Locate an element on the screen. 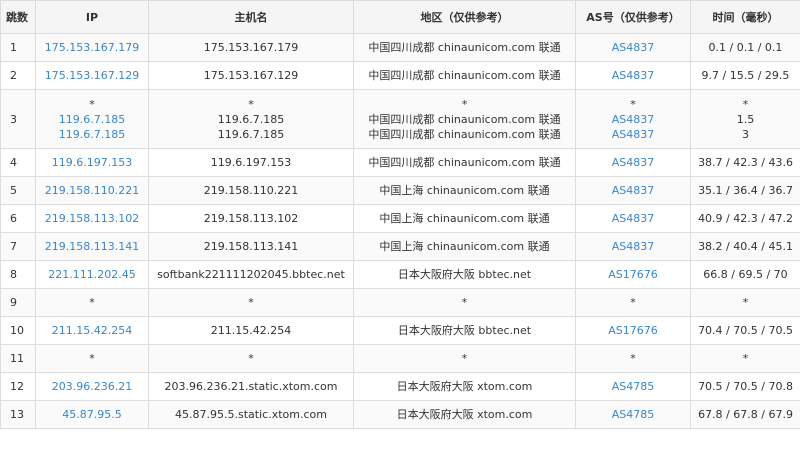  header-hop: 跳数 is located at coordinates (18, 17).